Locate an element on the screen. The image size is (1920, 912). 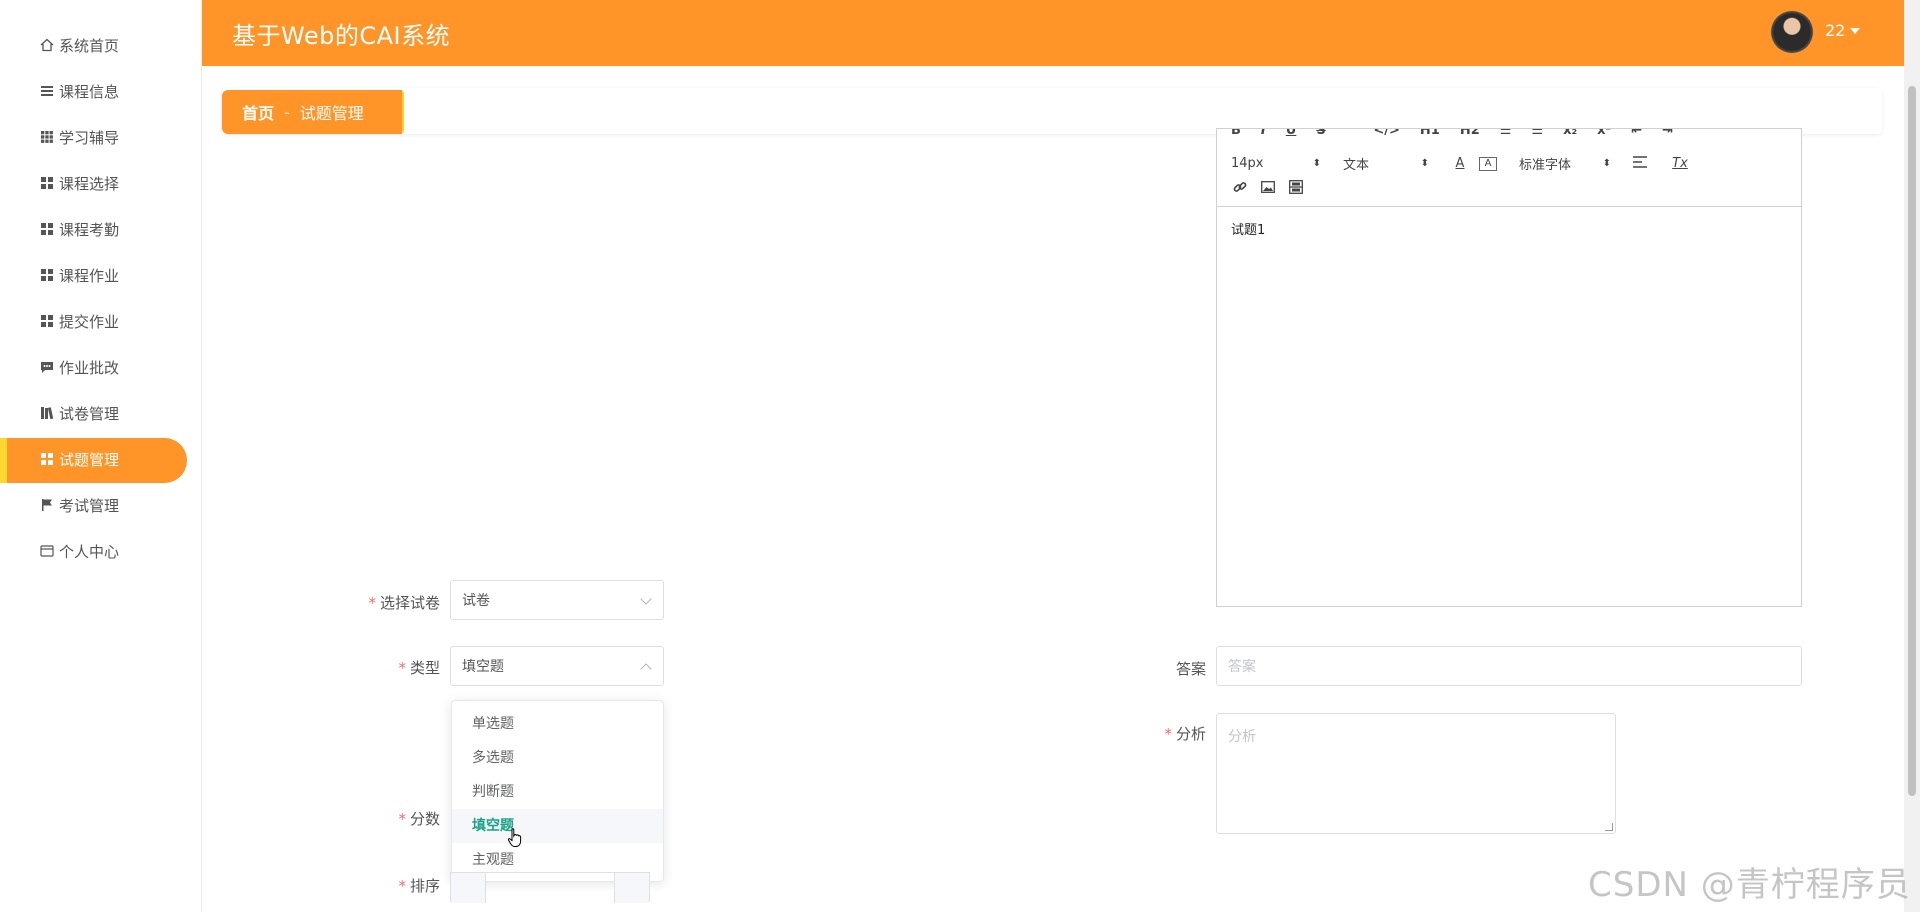
paper-select: 试卷 is located at coordinates (557, 600).